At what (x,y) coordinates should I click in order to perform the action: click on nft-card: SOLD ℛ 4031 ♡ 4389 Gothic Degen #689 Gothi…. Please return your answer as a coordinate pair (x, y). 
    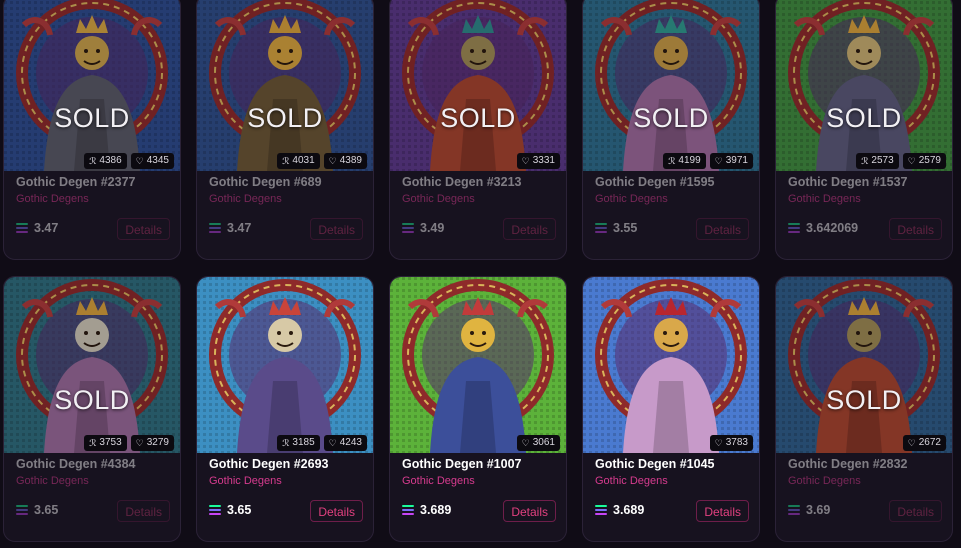
    Looking at the image, I should click on (285, 130).